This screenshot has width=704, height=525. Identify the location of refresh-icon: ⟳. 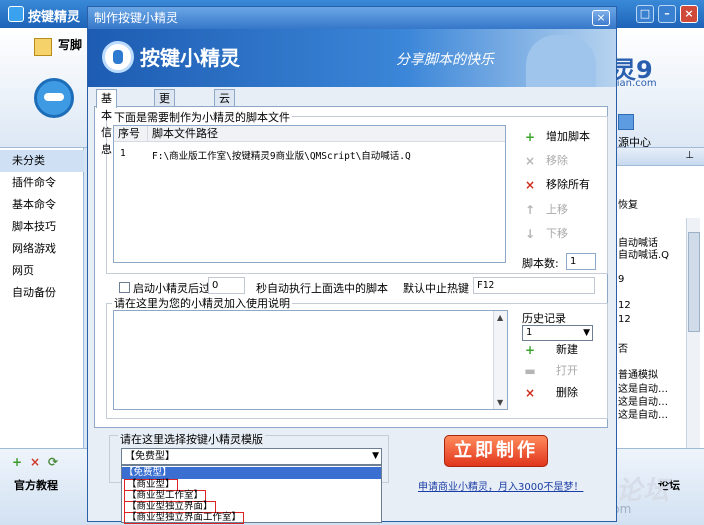
(53, 462).